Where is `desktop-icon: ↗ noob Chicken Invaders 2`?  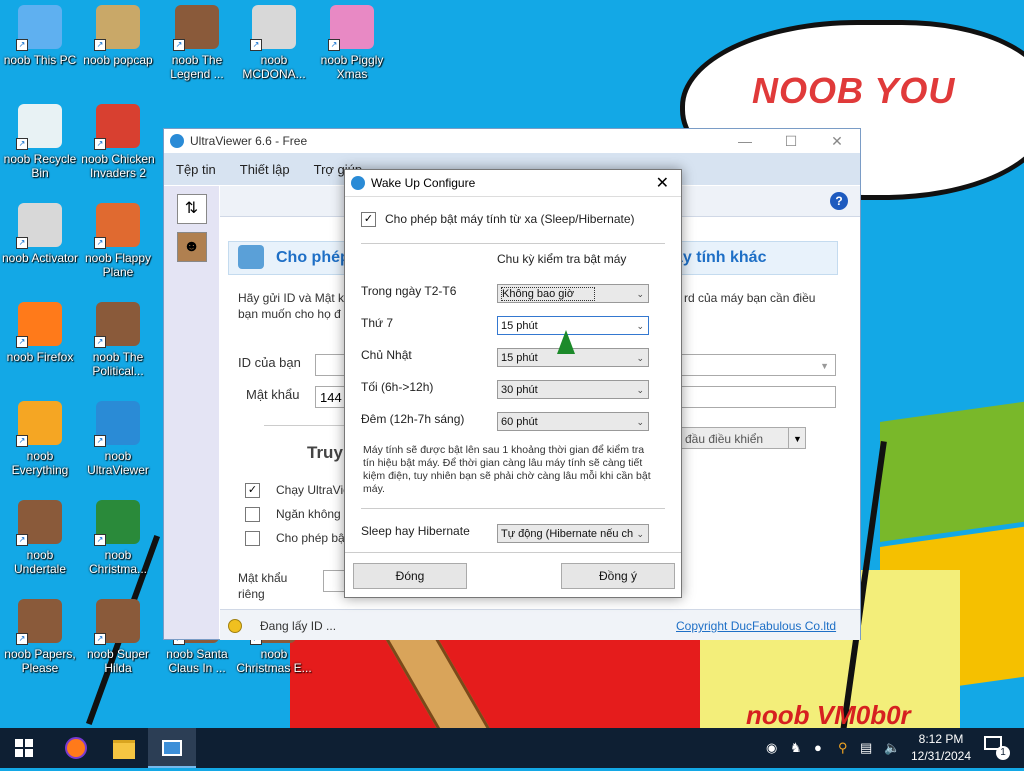 desktop-icon: ↗ noob Chicken Invaders 2 is located at coordinates (118, 142).